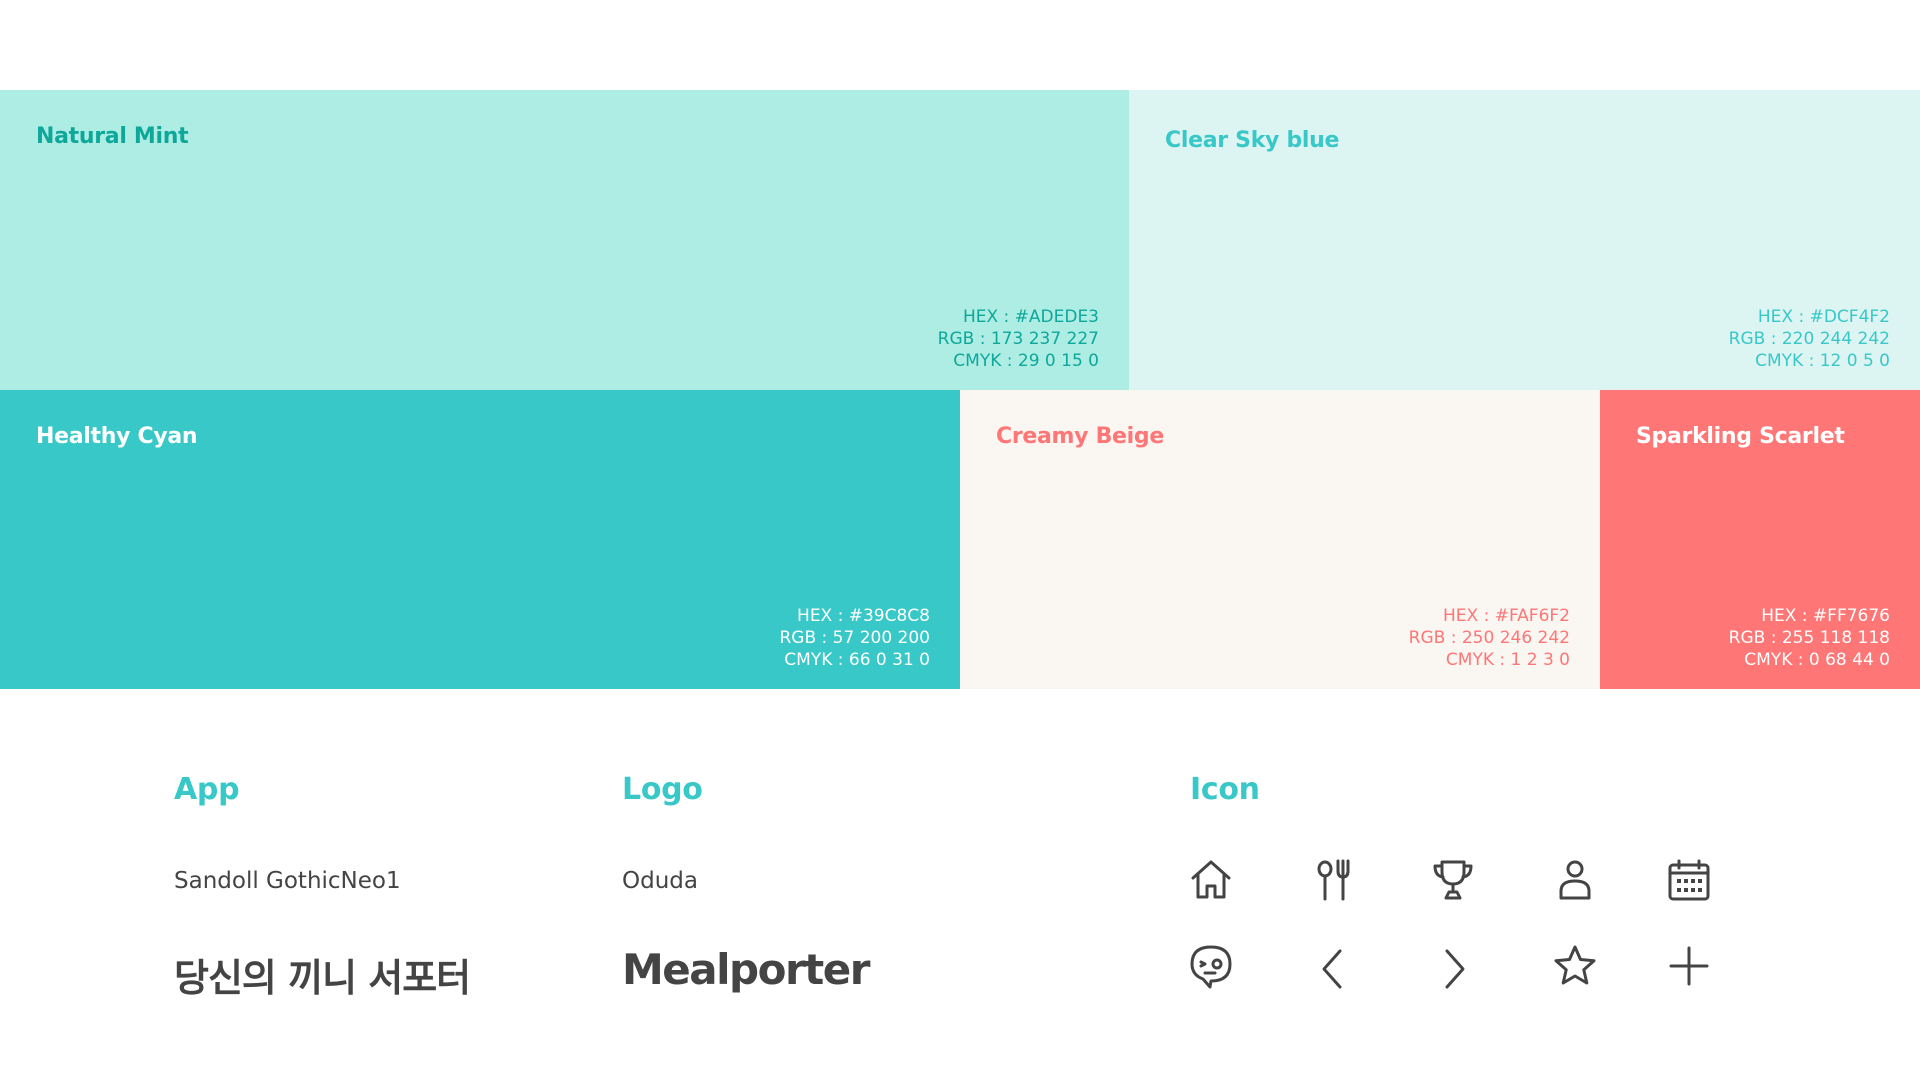 The height and width of the screenshot is (1081, 1920). I want to click on rgb-code: RGB : 173 237 227, so click(1018, 339).